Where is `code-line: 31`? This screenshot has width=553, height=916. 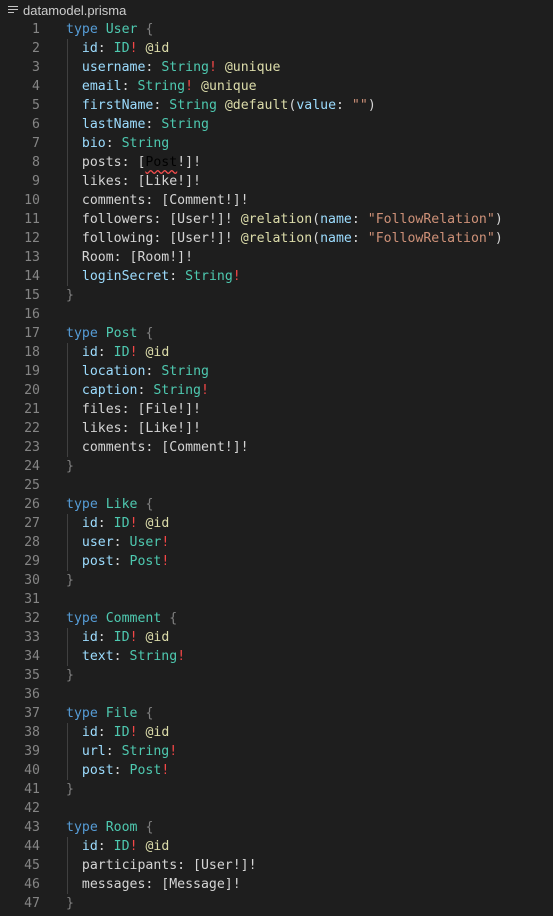
code-line: 31 is located at coordinates (276, 599).